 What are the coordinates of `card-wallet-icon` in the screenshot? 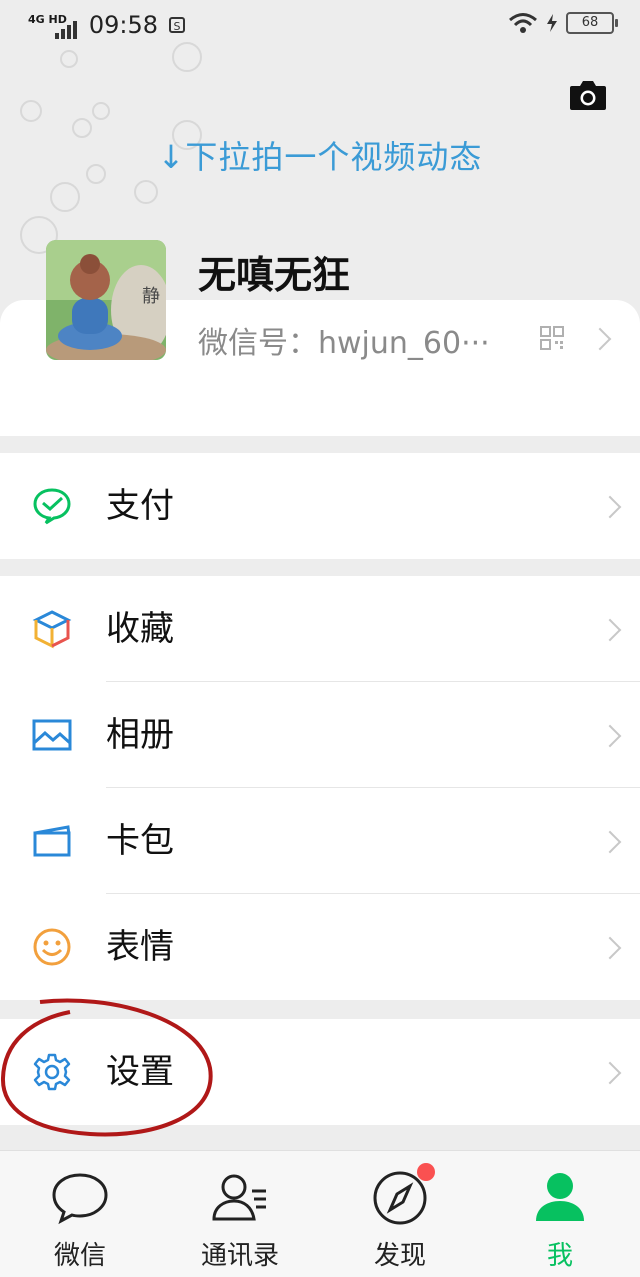 It's located at (52, 841).